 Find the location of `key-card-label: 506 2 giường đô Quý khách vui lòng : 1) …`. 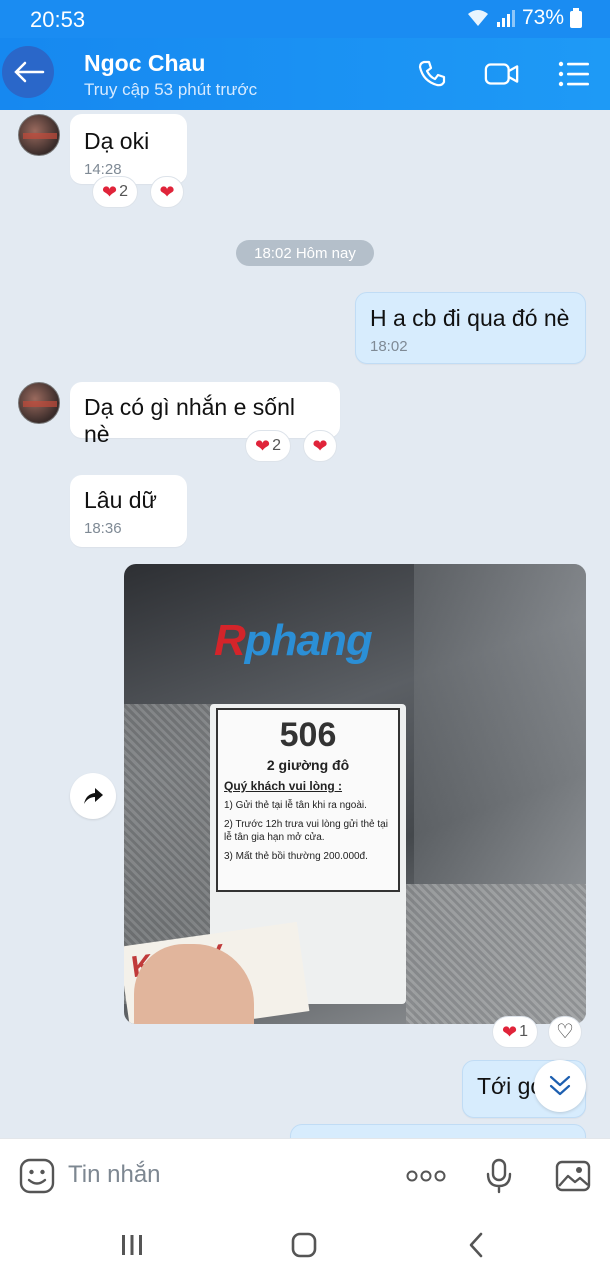

key-card-label: 506 2 giường đô Quý khách vui lòng : 1) … is located at coordinates (308, 800).